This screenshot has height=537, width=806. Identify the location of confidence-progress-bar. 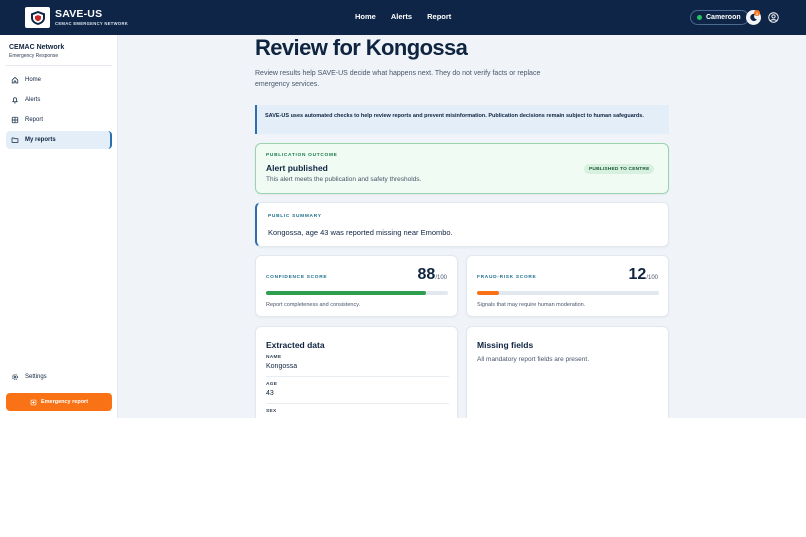
(357, 293).